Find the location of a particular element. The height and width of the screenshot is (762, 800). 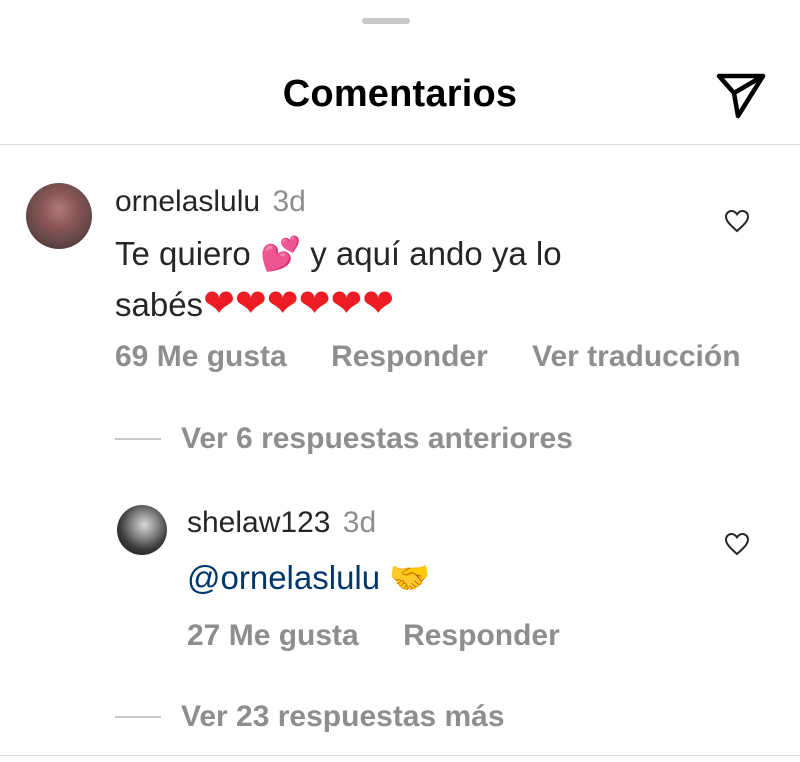

reply-text: @ornelaslulu 🤝 is located at coordinates (308, 577).